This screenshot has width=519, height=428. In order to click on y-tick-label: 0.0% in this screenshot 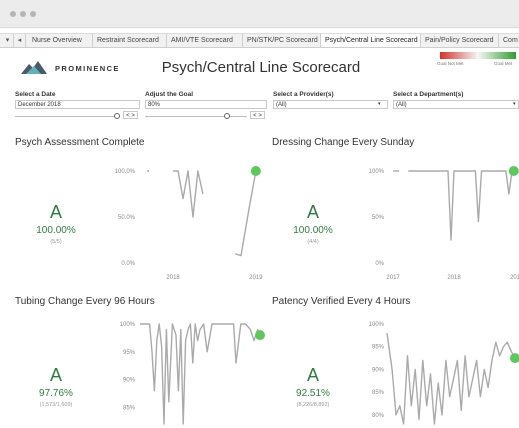, I will do `click(128, 264)`.